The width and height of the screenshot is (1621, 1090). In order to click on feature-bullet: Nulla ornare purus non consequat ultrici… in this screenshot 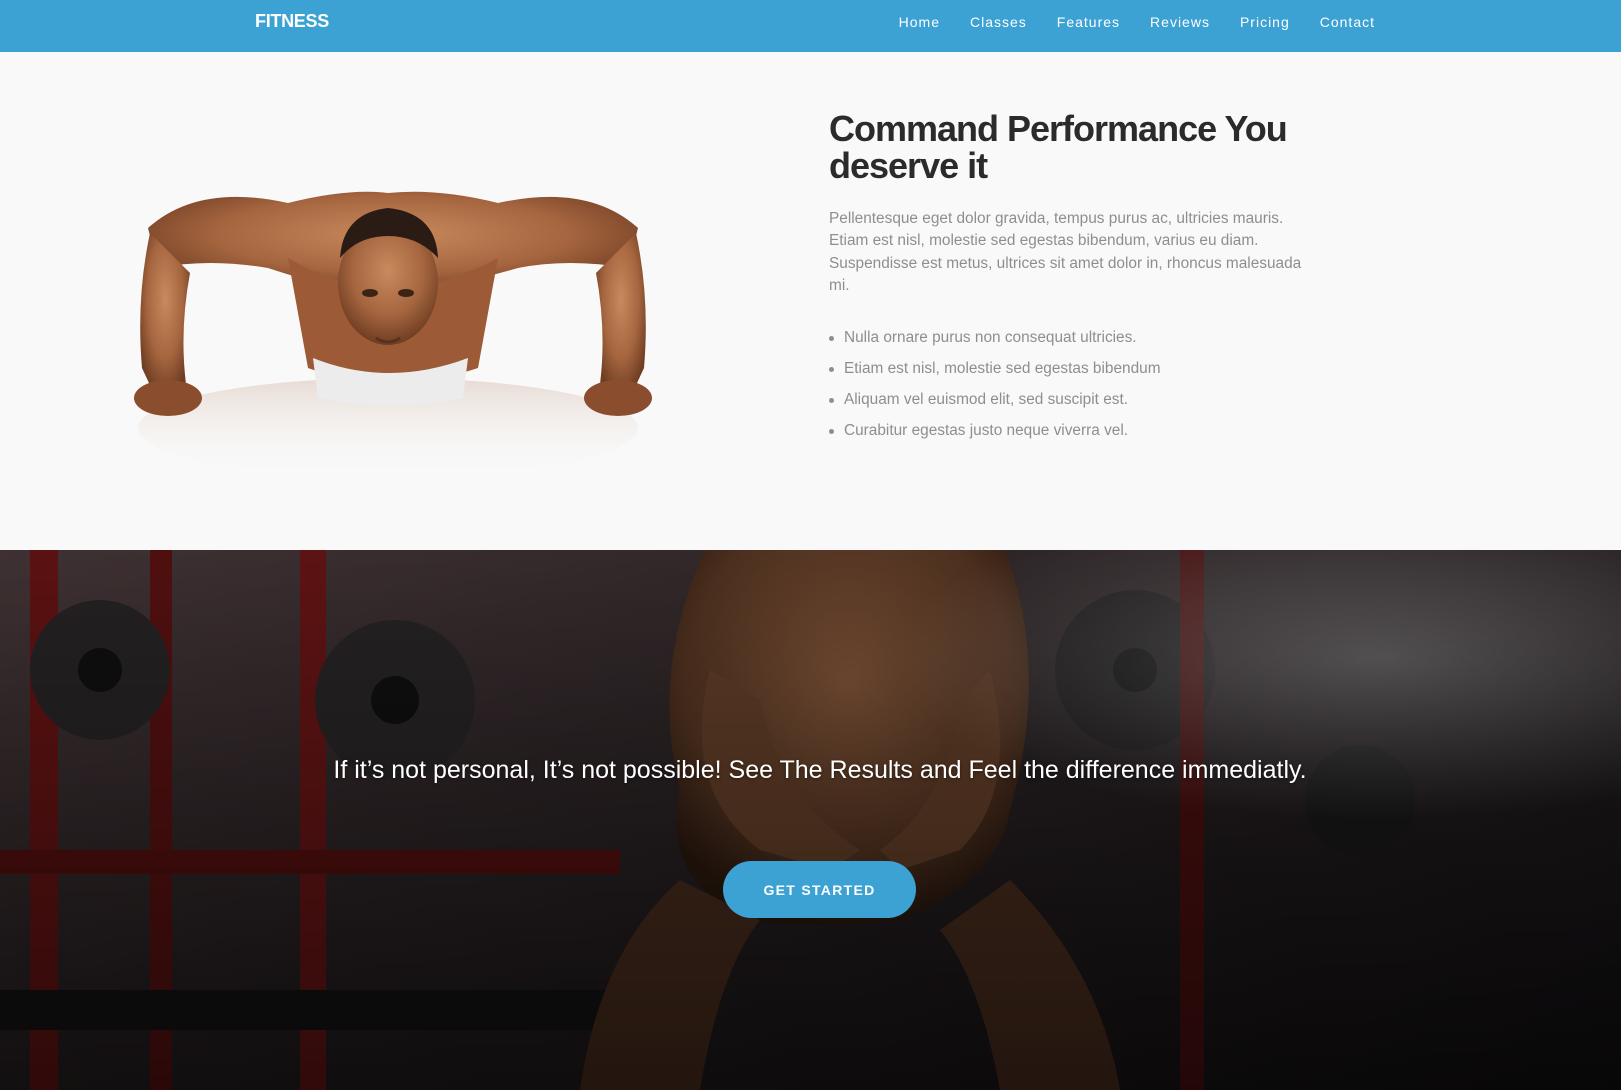, I will do `click(1069, 337)`.